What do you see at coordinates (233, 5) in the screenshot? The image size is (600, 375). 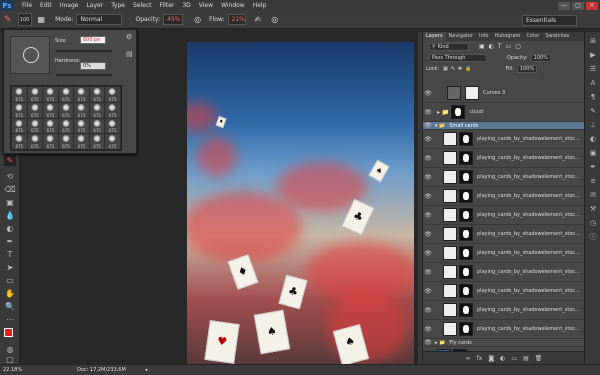 I see `menu-window: Window` at bounding box center [233, 5].